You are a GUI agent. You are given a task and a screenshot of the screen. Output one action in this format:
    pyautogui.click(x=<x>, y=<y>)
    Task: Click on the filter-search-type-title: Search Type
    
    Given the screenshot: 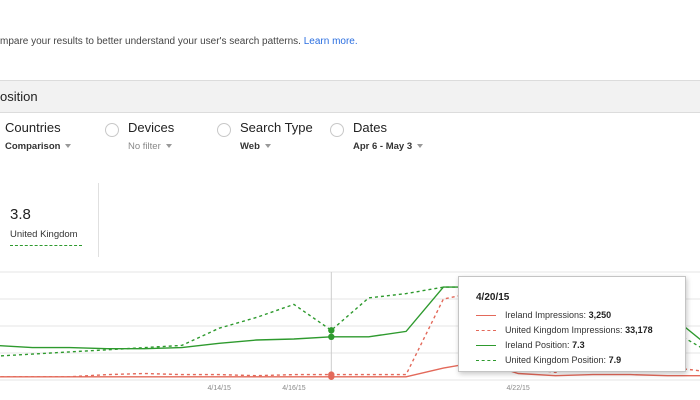 What is the action you would take?
    pyautogui.click(x=276, y=127)
    